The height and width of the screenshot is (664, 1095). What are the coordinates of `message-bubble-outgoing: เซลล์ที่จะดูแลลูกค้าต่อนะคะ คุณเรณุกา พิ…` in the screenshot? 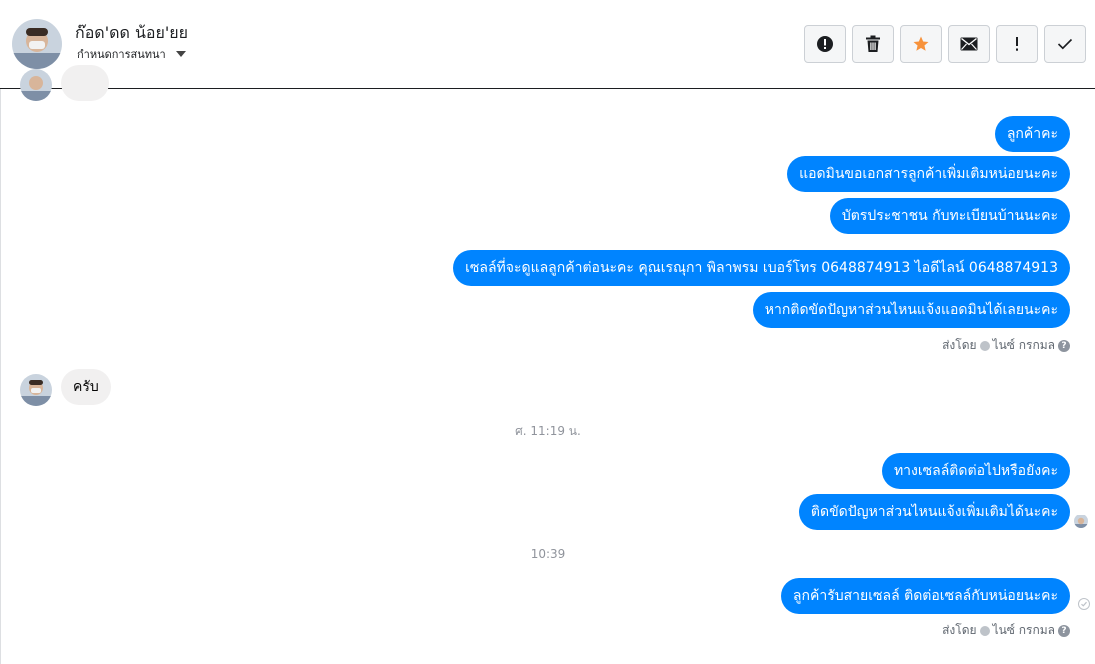 It's located at (761, 268).